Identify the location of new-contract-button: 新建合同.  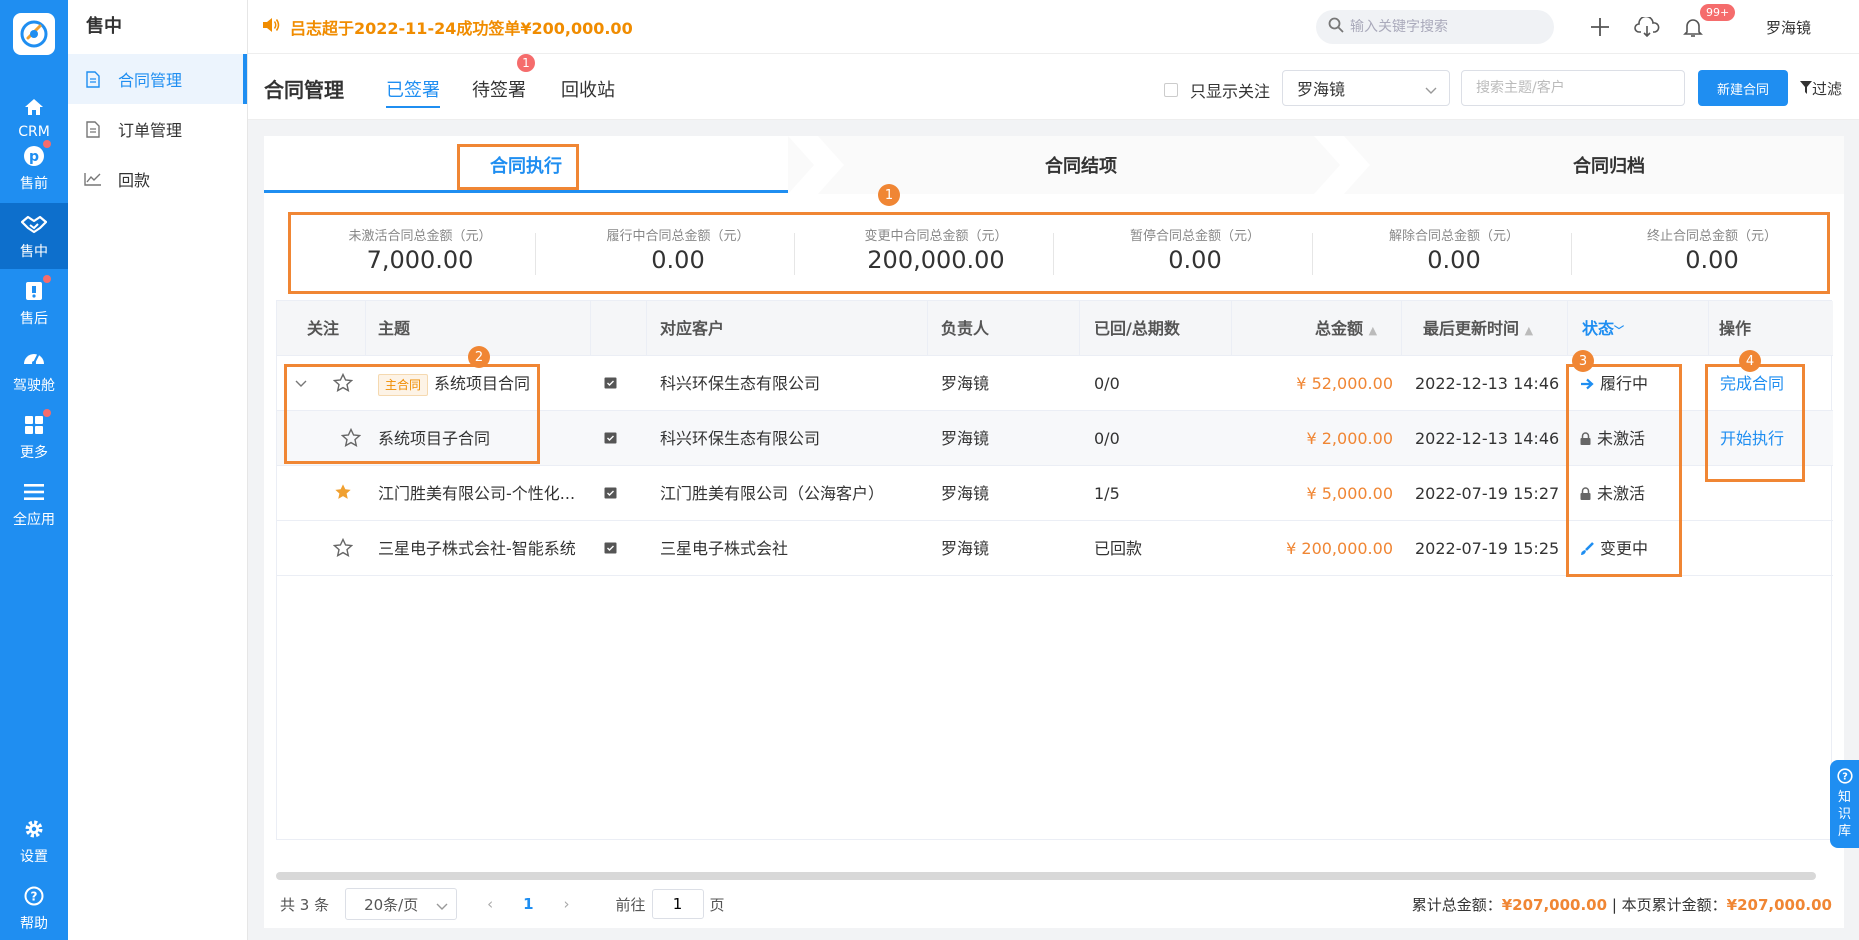
(1743, 88).